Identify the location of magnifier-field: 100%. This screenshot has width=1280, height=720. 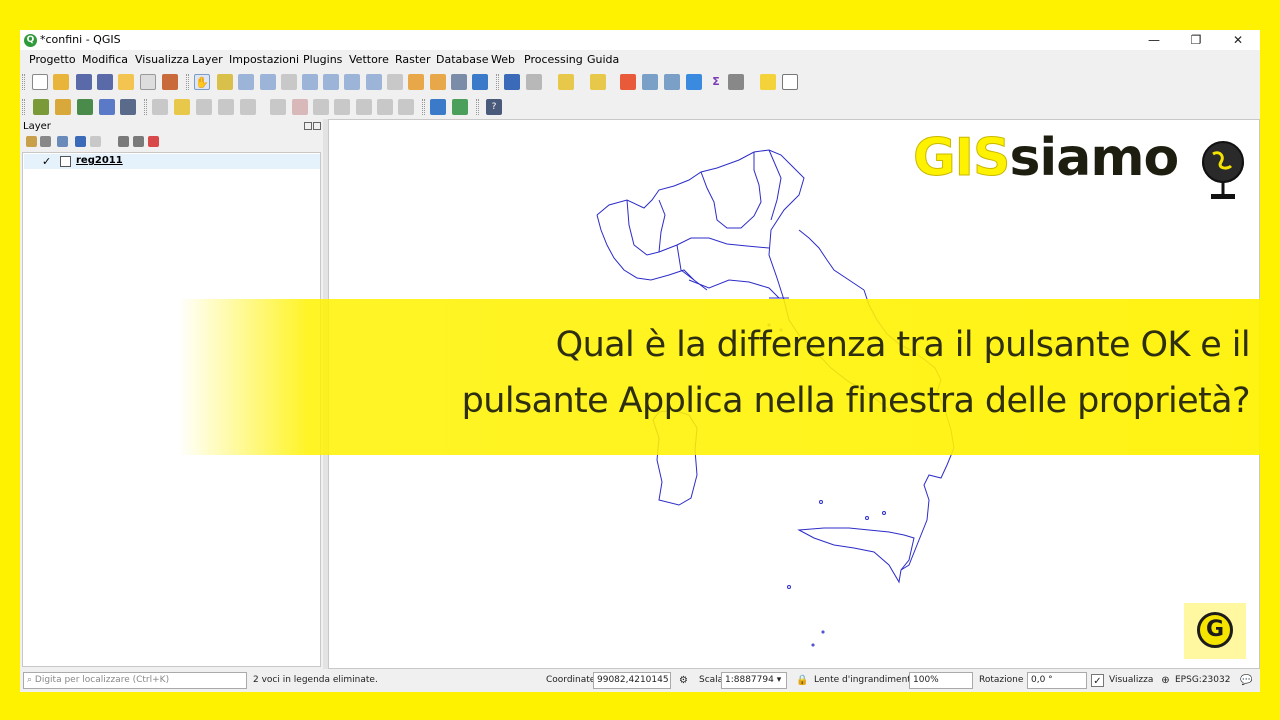
(941, 680).